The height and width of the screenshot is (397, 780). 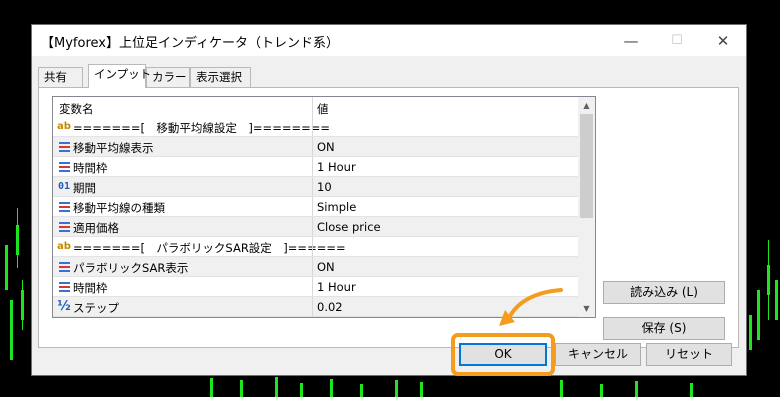 What do you see at coordinates (190, 43) in the screenshot?
I see `window-title: 【Myforex】上位足インディケータ（トレンド系）` at bounding box center [190, 43].